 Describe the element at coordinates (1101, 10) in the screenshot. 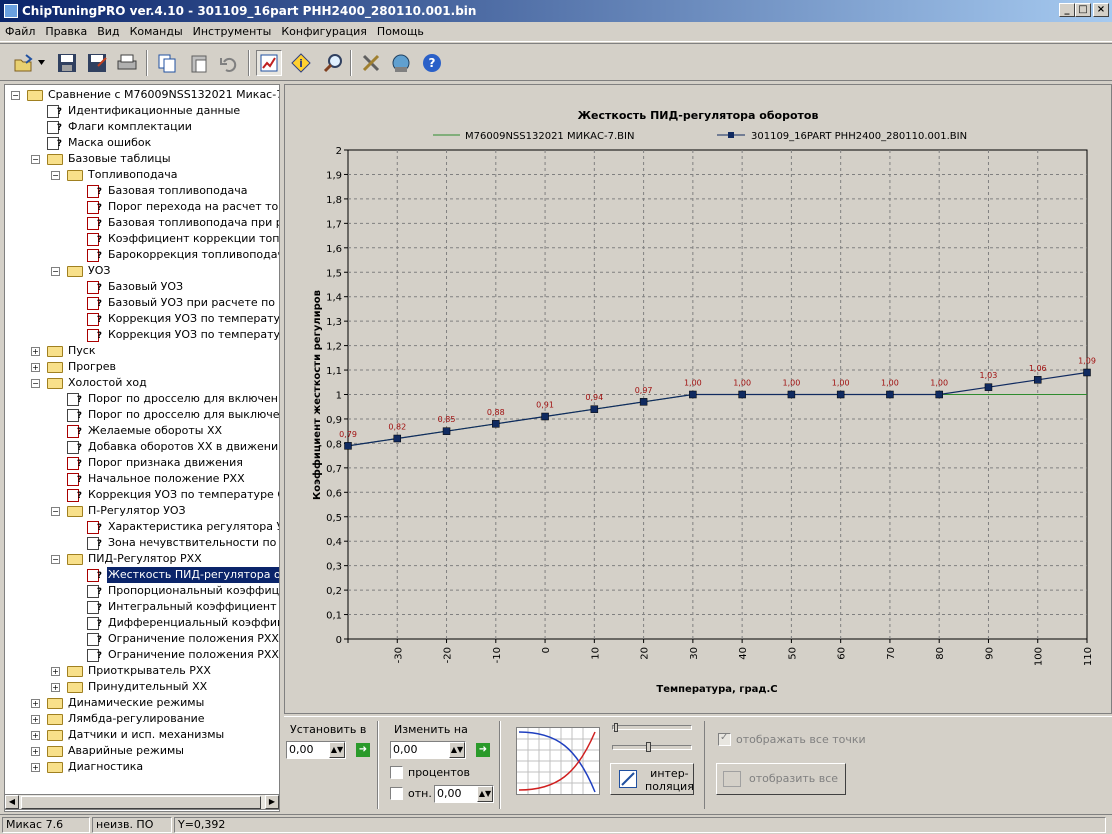

I see `close-button: ×` at that location.